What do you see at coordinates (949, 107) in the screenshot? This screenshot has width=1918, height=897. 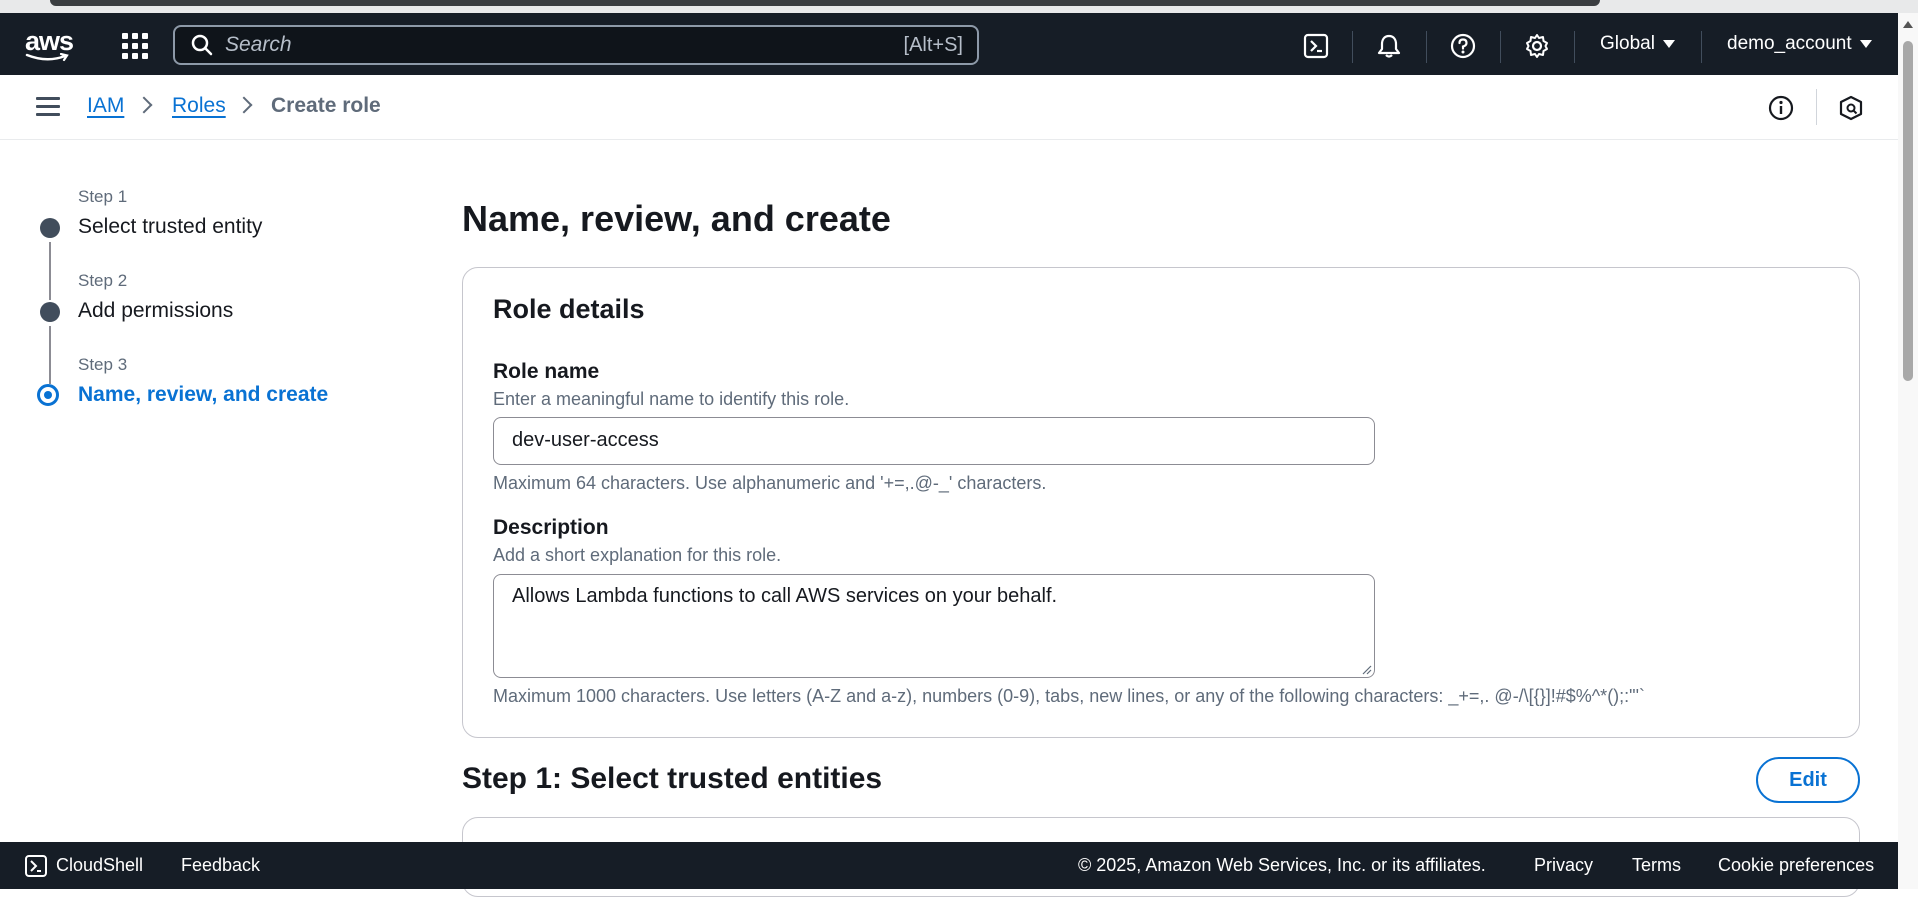 I see `breadcrumb-bar: IAM Roles Create role` at bounding box center [949, 107].